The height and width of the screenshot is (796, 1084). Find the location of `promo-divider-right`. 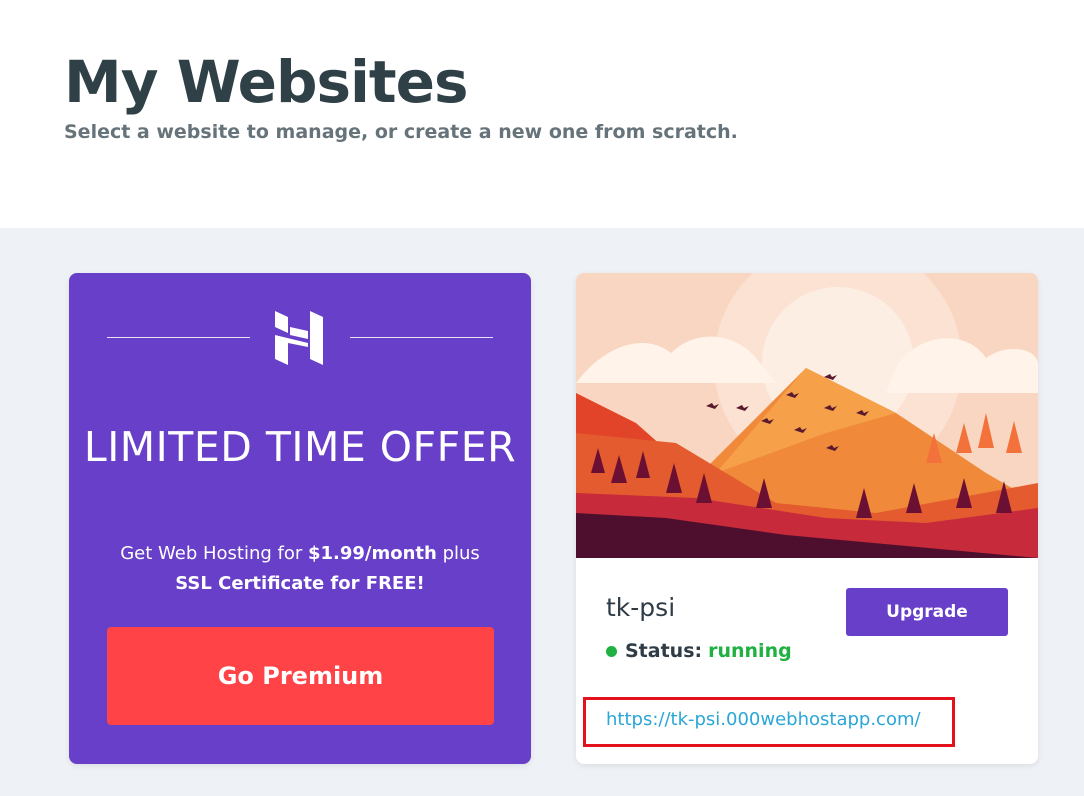

promo-divider-right is located at coordinates (421, 337).